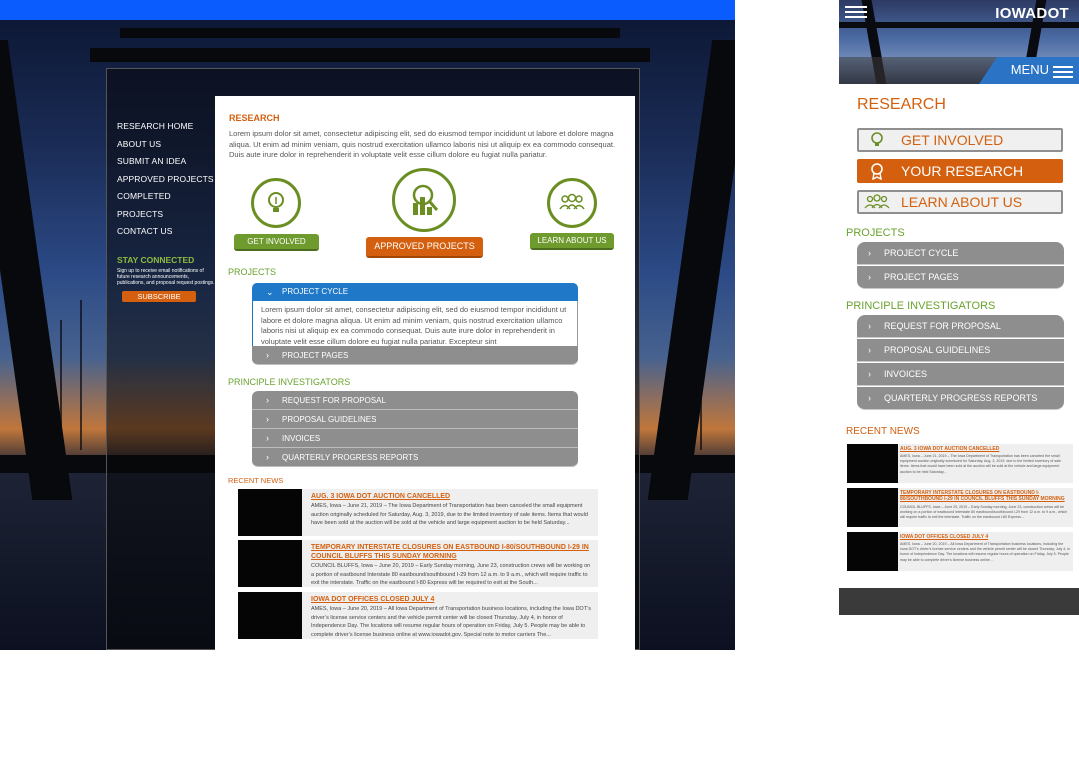 This screenshot has width=1079, height=768. Describe the element at coordinates (167, 145) in the screenshot. I see `nav-about-us: ABOUT US` at that location.